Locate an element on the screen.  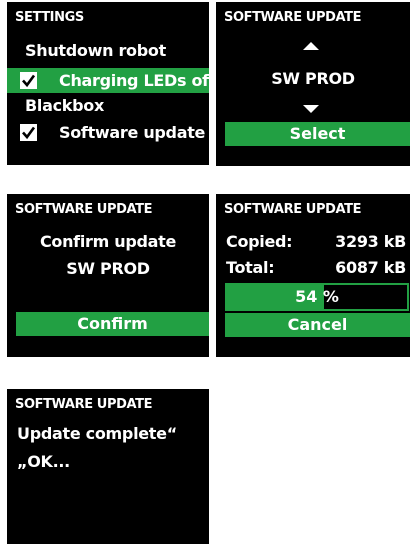
menu-item-shutdown-robot: Shutdown robot is located at coordinates (108, 50).